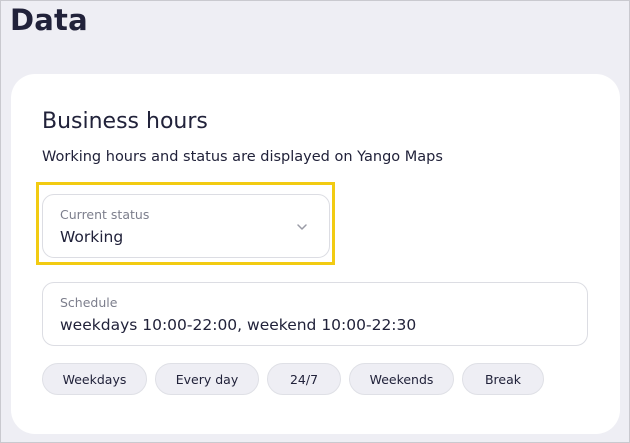  Describe the element at coordinates (304, 379) in the screenshot. I see `preset-24-7-button: 24/7` at that location.